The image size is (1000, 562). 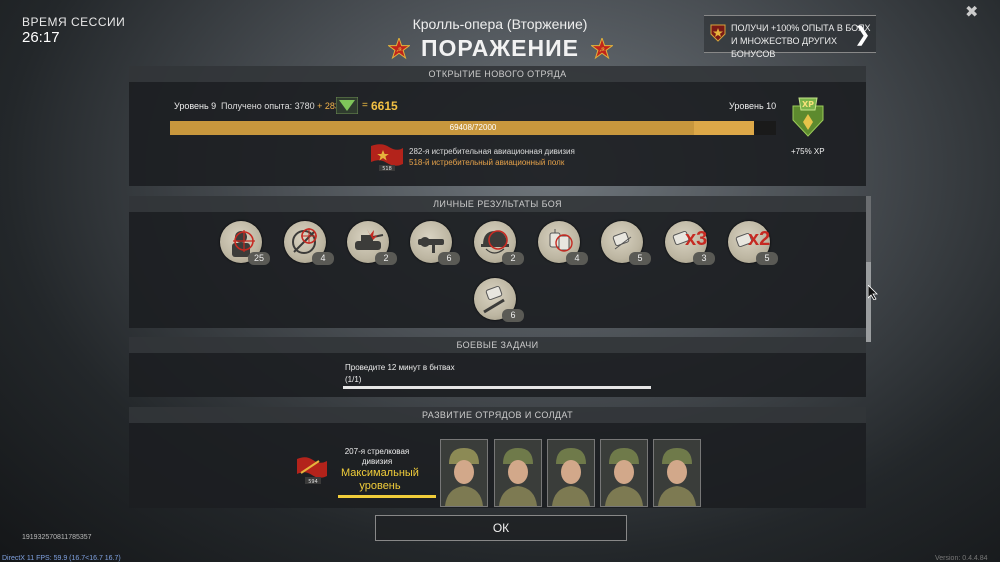 What do you see at coordinates (245, 243) in the screenshot?
I see `award-1: 25` at bounding box center [245, 243].